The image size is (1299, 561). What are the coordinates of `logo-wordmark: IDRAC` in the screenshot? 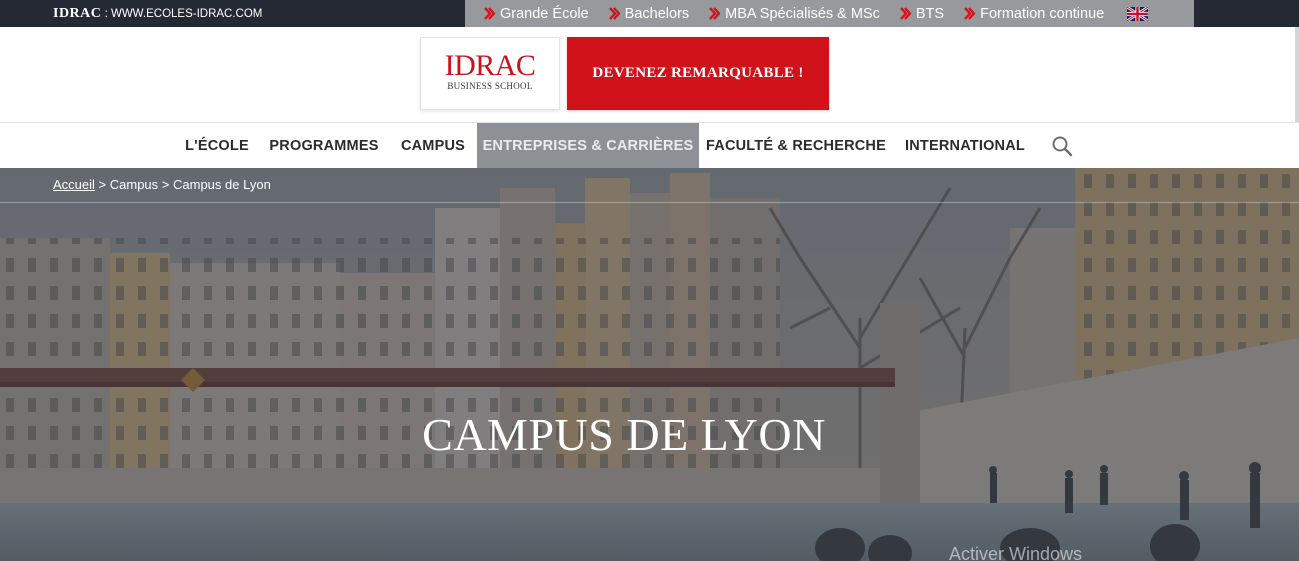 It's located at (490, 65).